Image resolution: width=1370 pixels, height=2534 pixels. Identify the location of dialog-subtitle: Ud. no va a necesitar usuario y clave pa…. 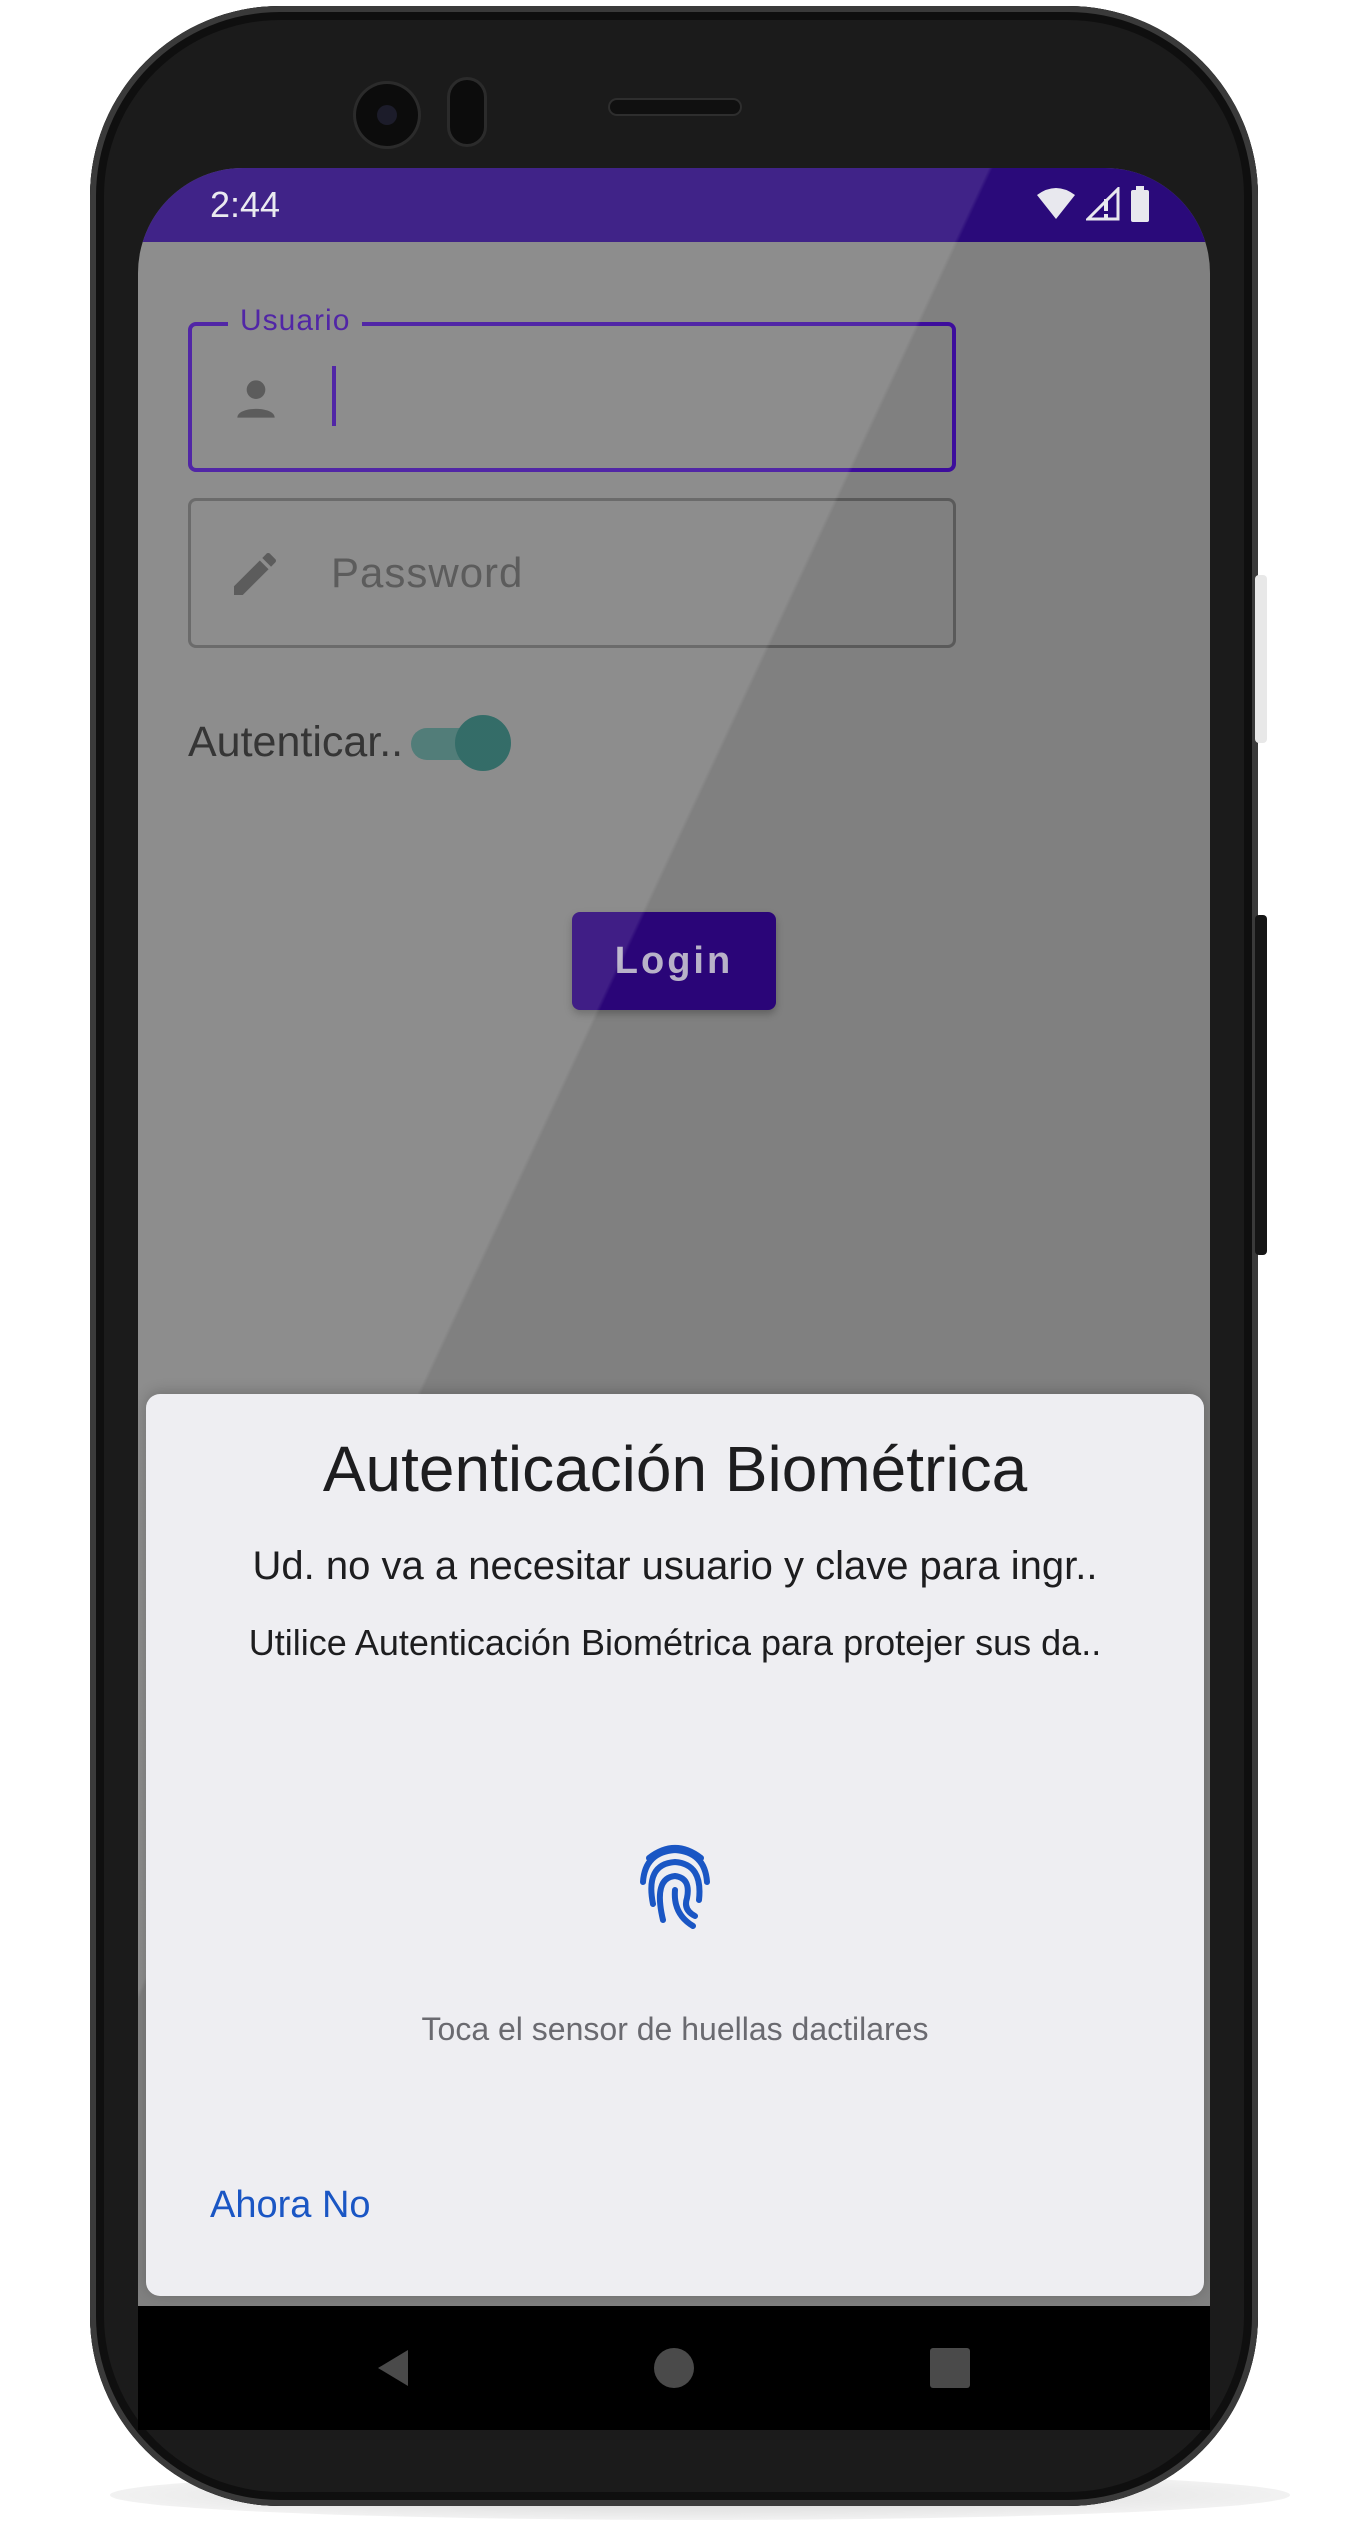
(675, 1566).